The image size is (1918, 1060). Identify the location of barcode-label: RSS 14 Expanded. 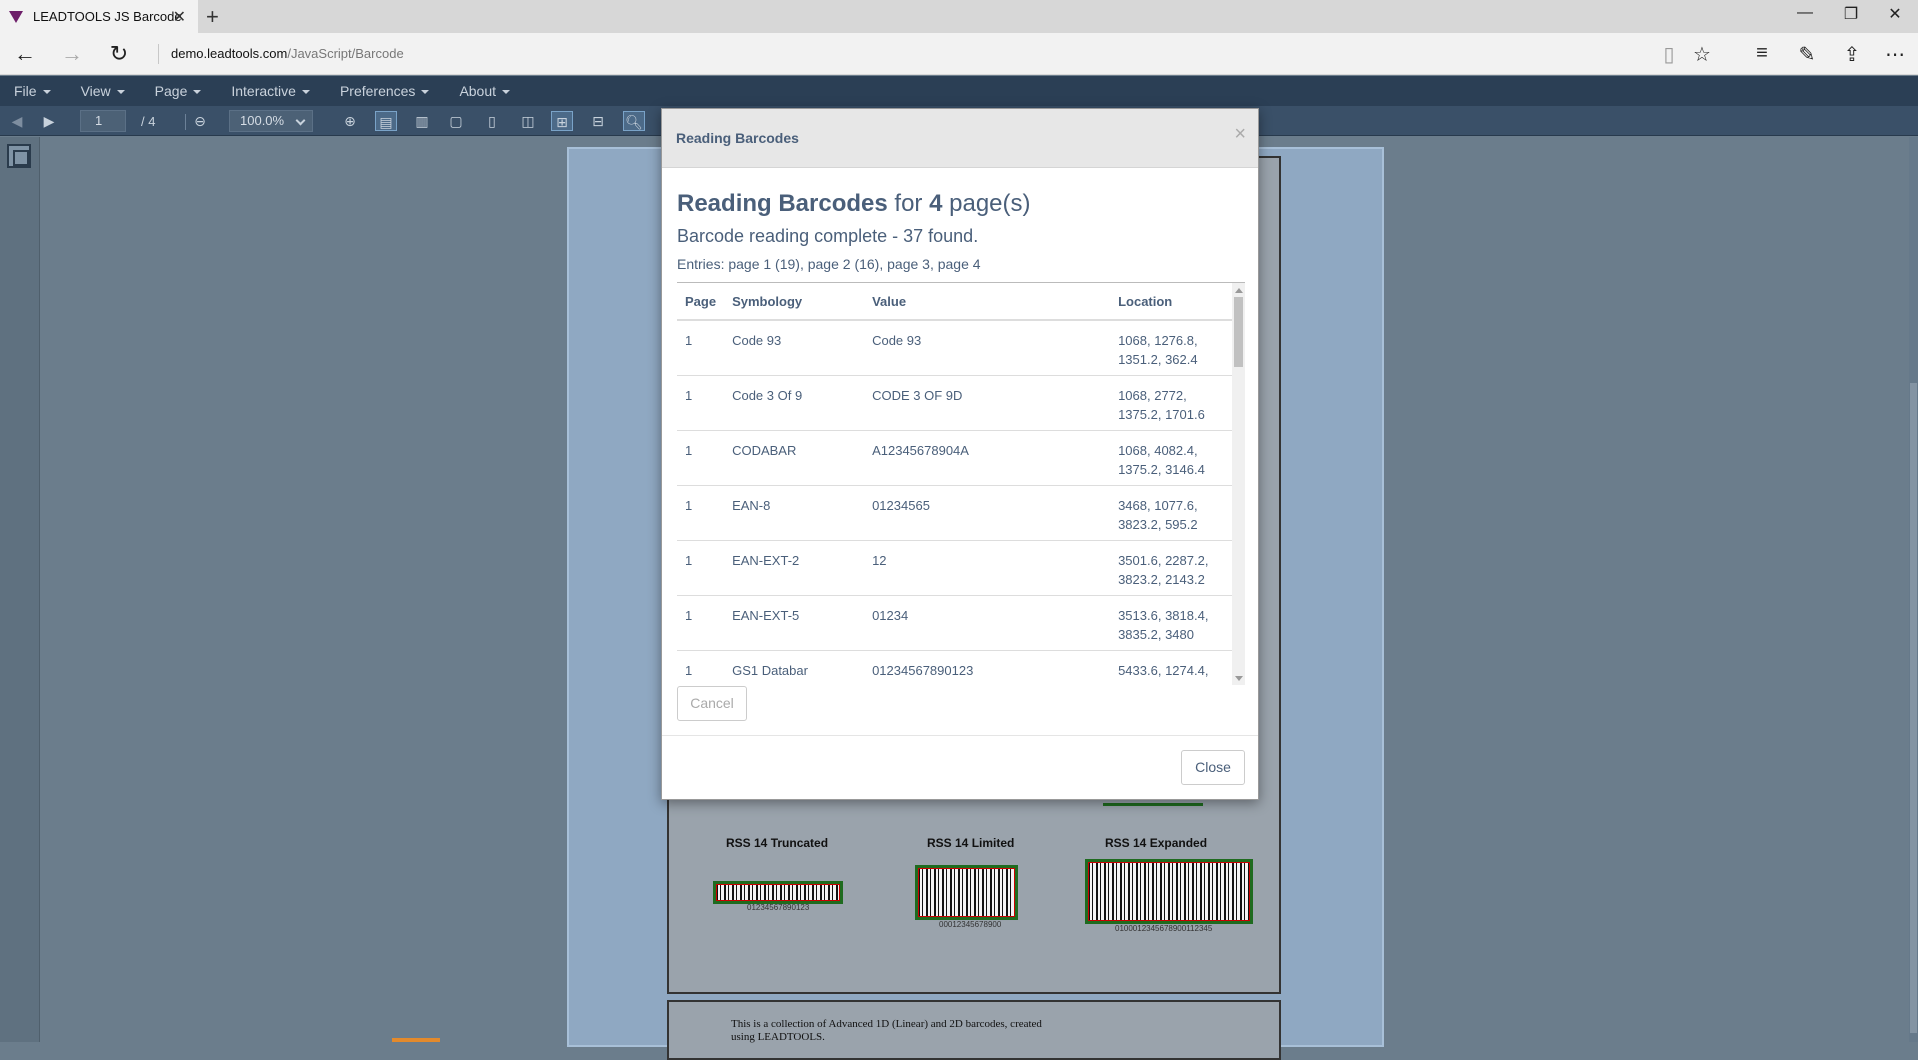
(1156, 843).